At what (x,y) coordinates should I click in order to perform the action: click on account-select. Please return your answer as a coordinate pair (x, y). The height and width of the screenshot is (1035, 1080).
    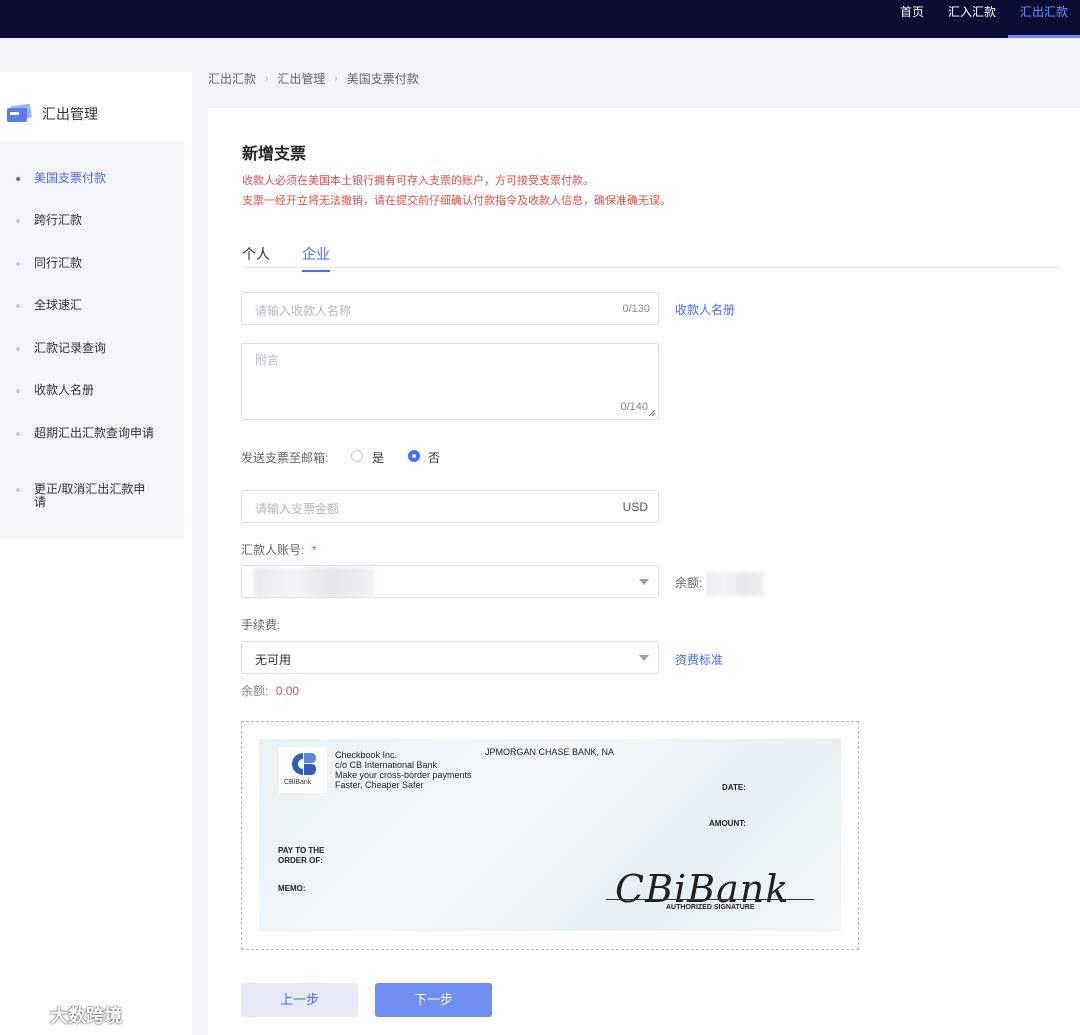
    Looking at the image, I should click on (450, 581).